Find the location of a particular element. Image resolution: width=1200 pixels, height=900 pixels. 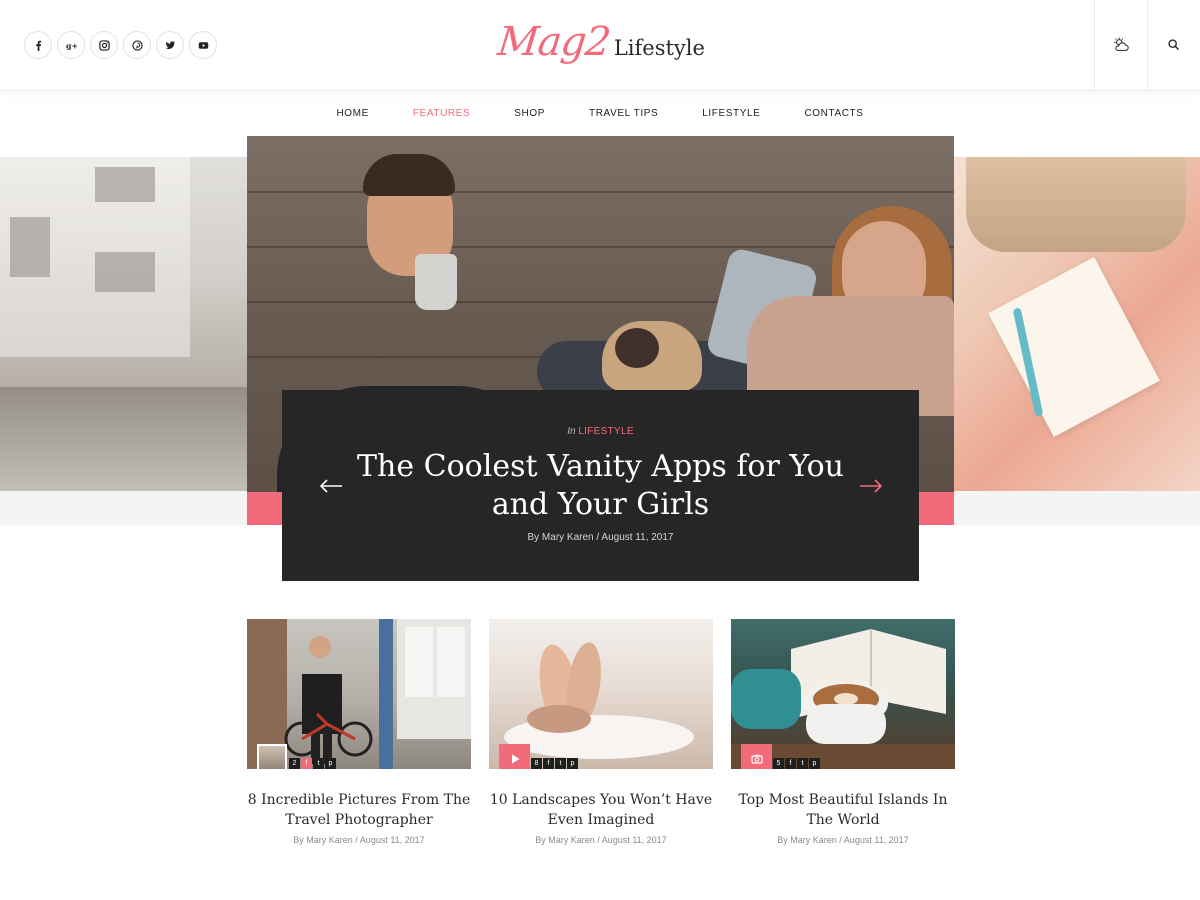

nav-item-contacts: CONTACTS is located at coordinates (833, 113).